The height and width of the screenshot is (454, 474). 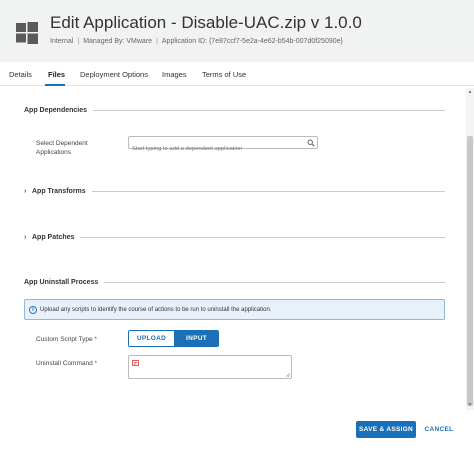 I want to click on uninstall-command-textarea, so click(x=210, y=367).